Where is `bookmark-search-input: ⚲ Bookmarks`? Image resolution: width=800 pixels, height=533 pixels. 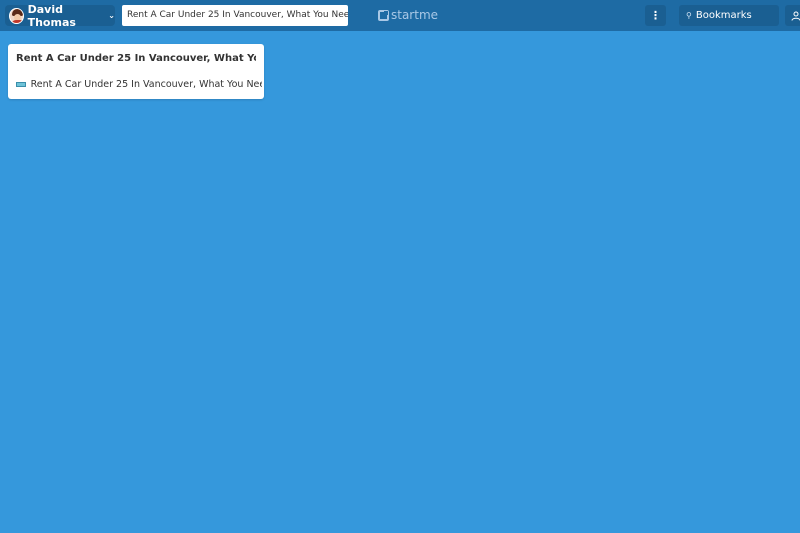
bookmark-search-input: ⚲ Bookmarks is located at coordinates (729, 15).